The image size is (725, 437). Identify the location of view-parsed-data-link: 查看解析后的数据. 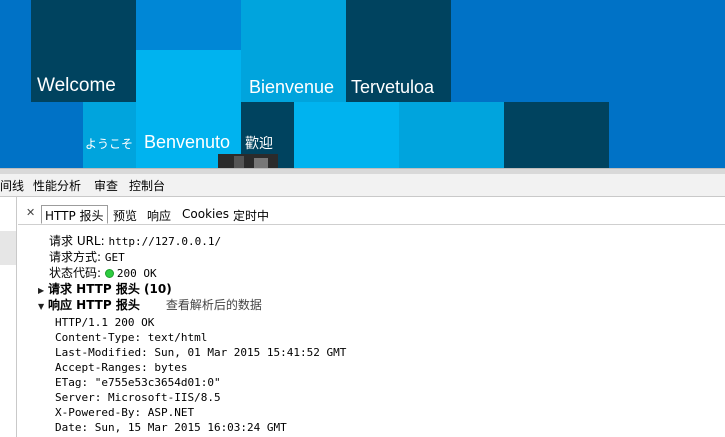
(214, 305).